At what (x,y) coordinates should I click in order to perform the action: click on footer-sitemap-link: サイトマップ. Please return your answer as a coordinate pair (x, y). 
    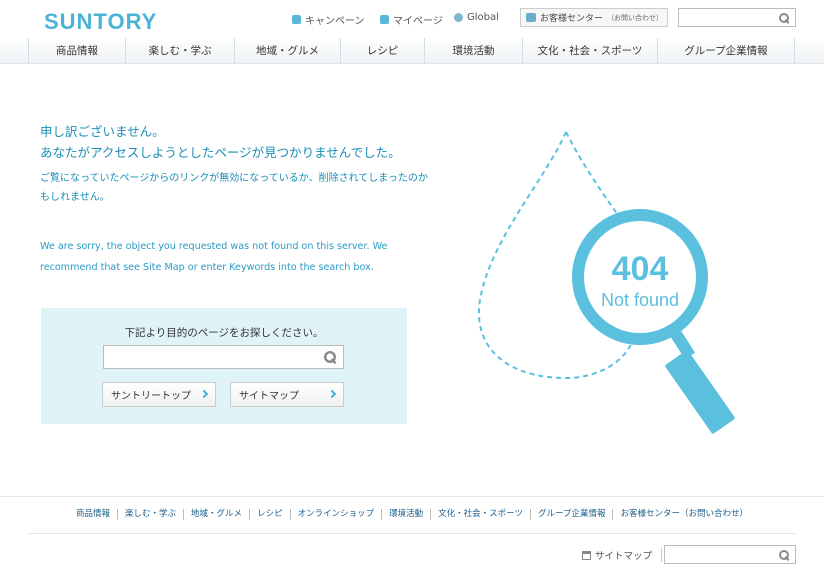
    Looking at the image, I should click on (622, 555).